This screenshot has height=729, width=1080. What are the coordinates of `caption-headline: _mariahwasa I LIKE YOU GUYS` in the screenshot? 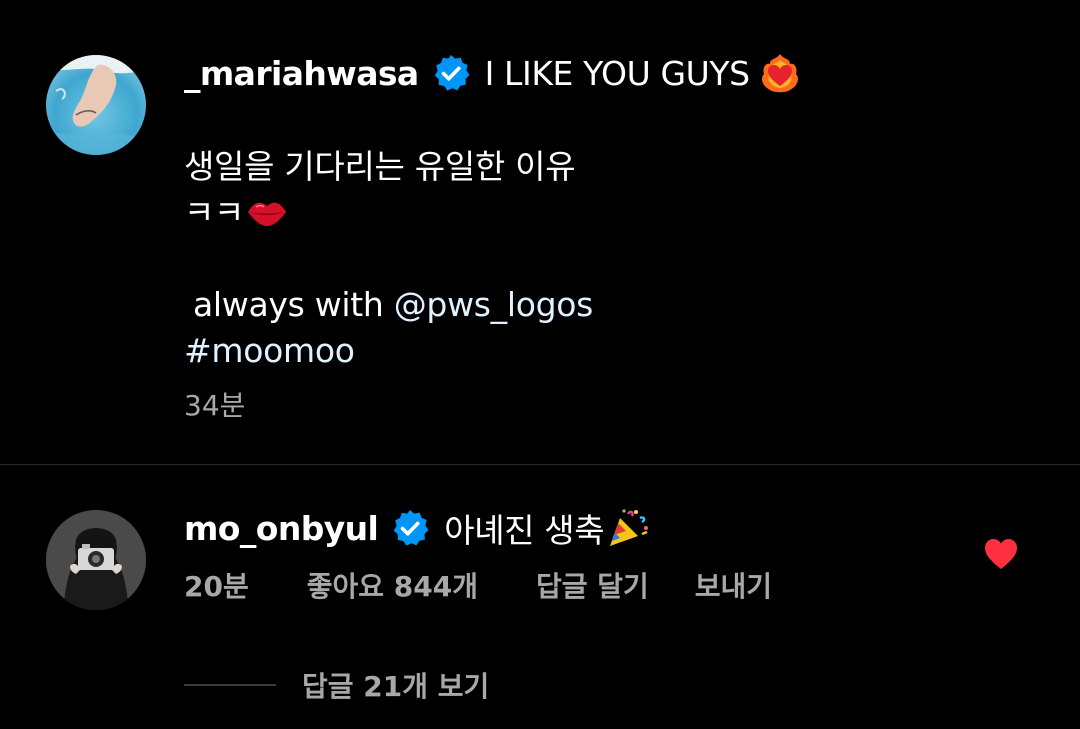 It's located at (614, 73).